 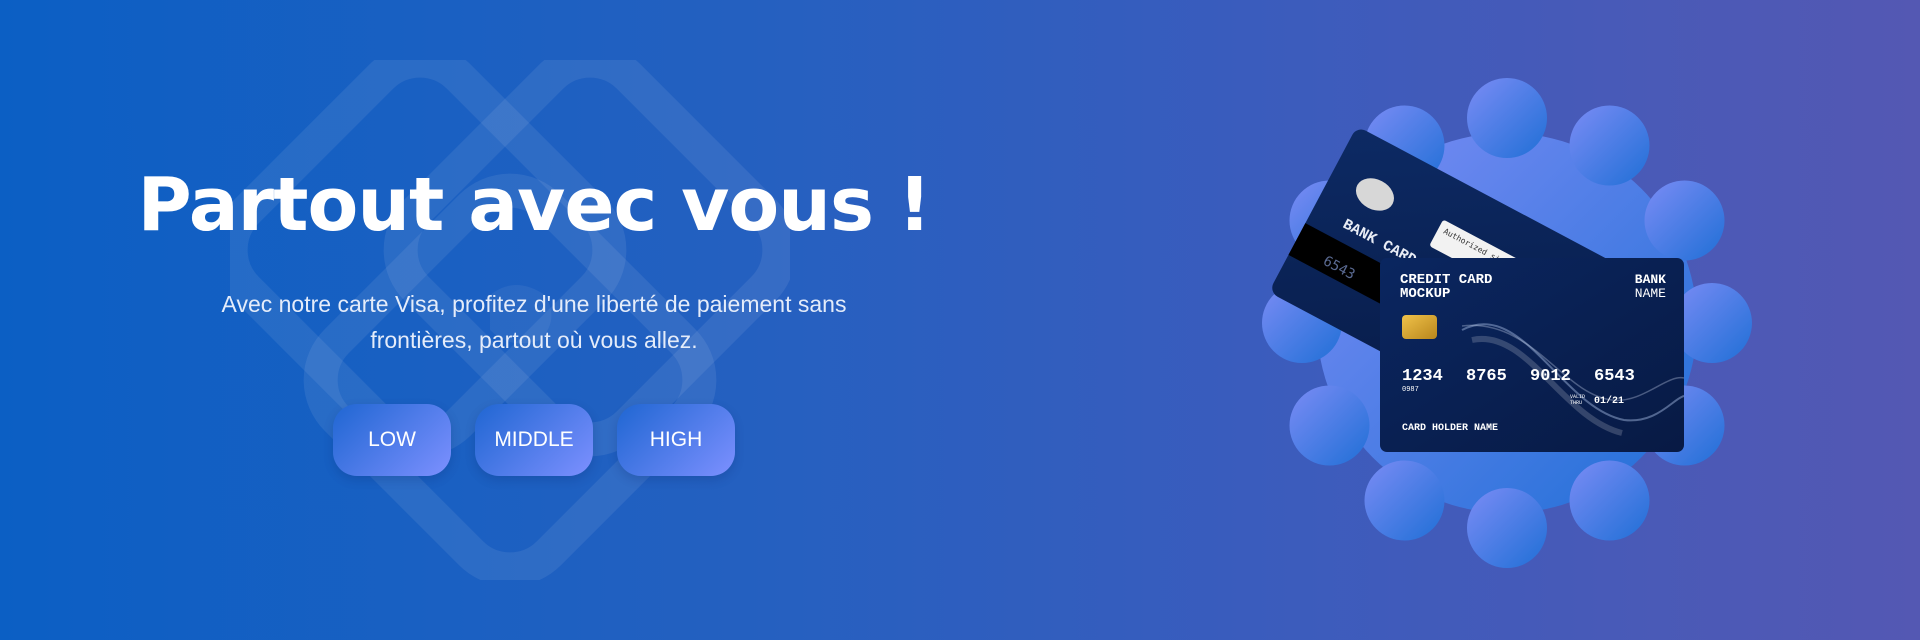 What do you see at coordinates (1422, 376) in the screenshot?
I see `card-number-1: 1234` at bounding box center [1422, 376].